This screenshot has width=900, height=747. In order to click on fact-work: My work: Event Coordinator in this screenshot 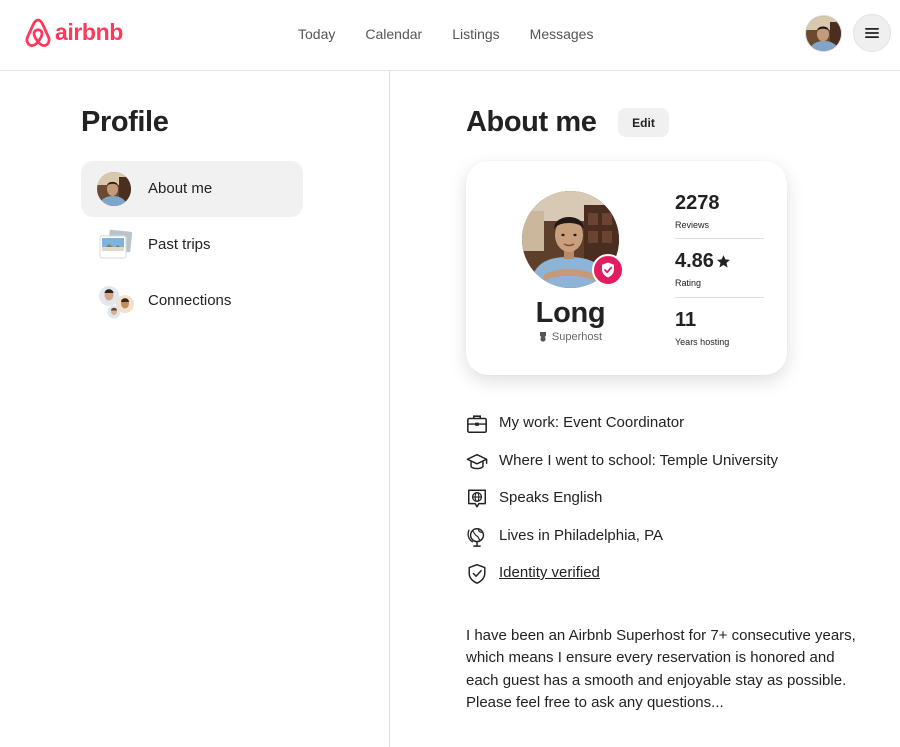, I will do `click(666, 431)`.